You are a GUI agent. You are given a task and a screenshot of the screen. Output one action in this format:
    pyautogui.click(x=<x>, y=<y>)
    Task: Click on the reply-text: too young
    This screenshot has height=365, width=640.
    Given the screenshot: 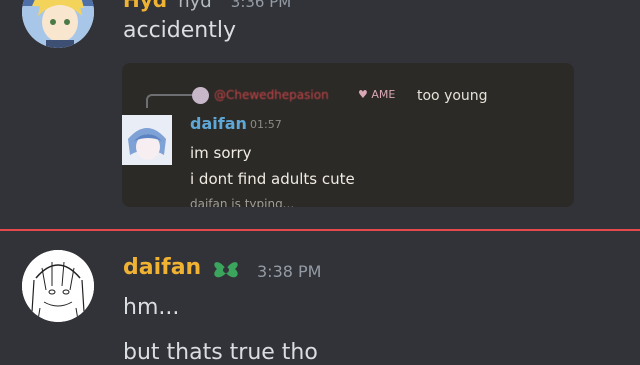 What is the action you would take?
    pyautogui.click(x=452, y=96)
    